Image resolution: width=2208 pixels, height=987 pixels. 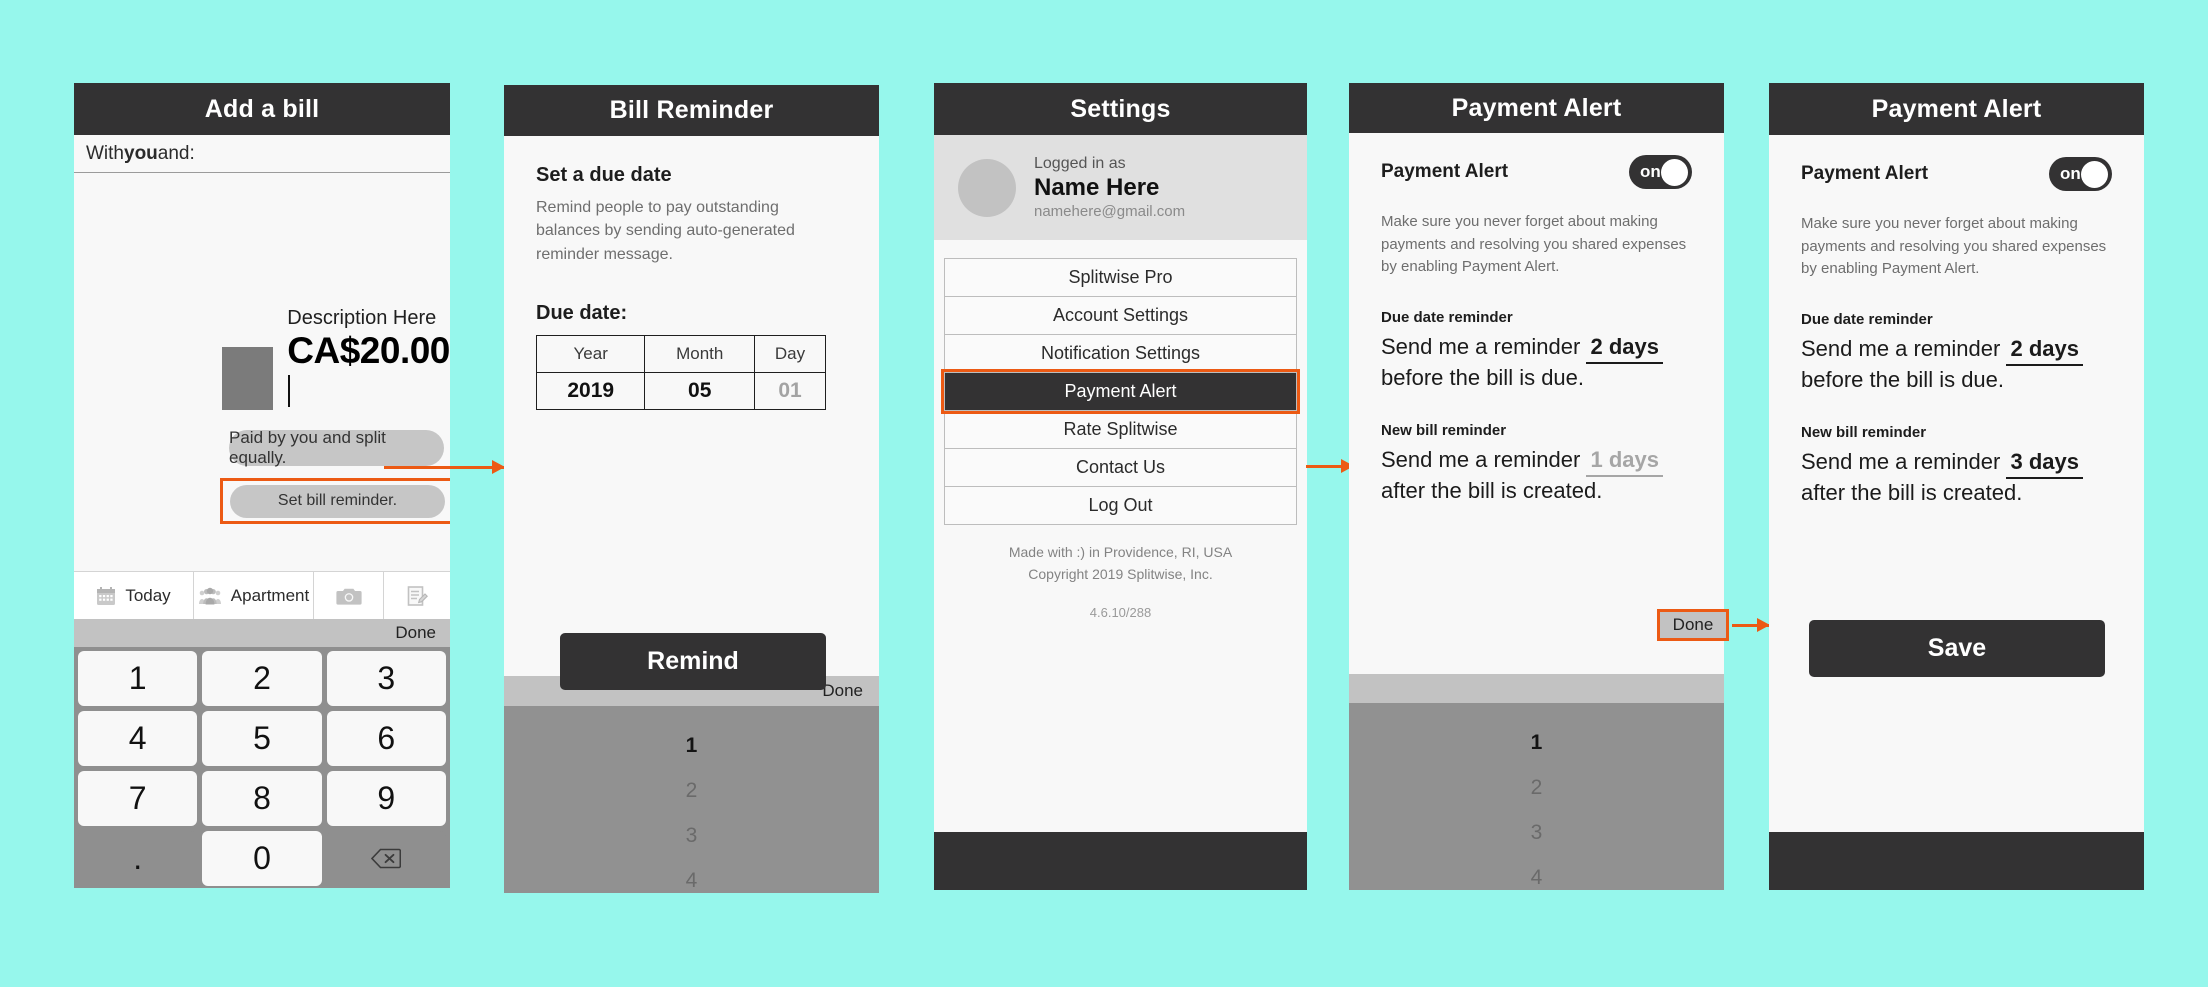 What do you see at coordinates (262, 678) in the screenshot?
I see `key-2: 2` at bounding box center [262, 678].